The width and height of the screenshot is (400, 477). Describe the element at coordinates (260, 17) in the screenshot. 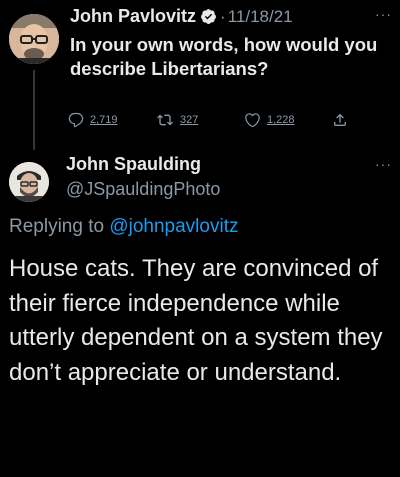

I see `tweet-date: 11/18/21` at that location.